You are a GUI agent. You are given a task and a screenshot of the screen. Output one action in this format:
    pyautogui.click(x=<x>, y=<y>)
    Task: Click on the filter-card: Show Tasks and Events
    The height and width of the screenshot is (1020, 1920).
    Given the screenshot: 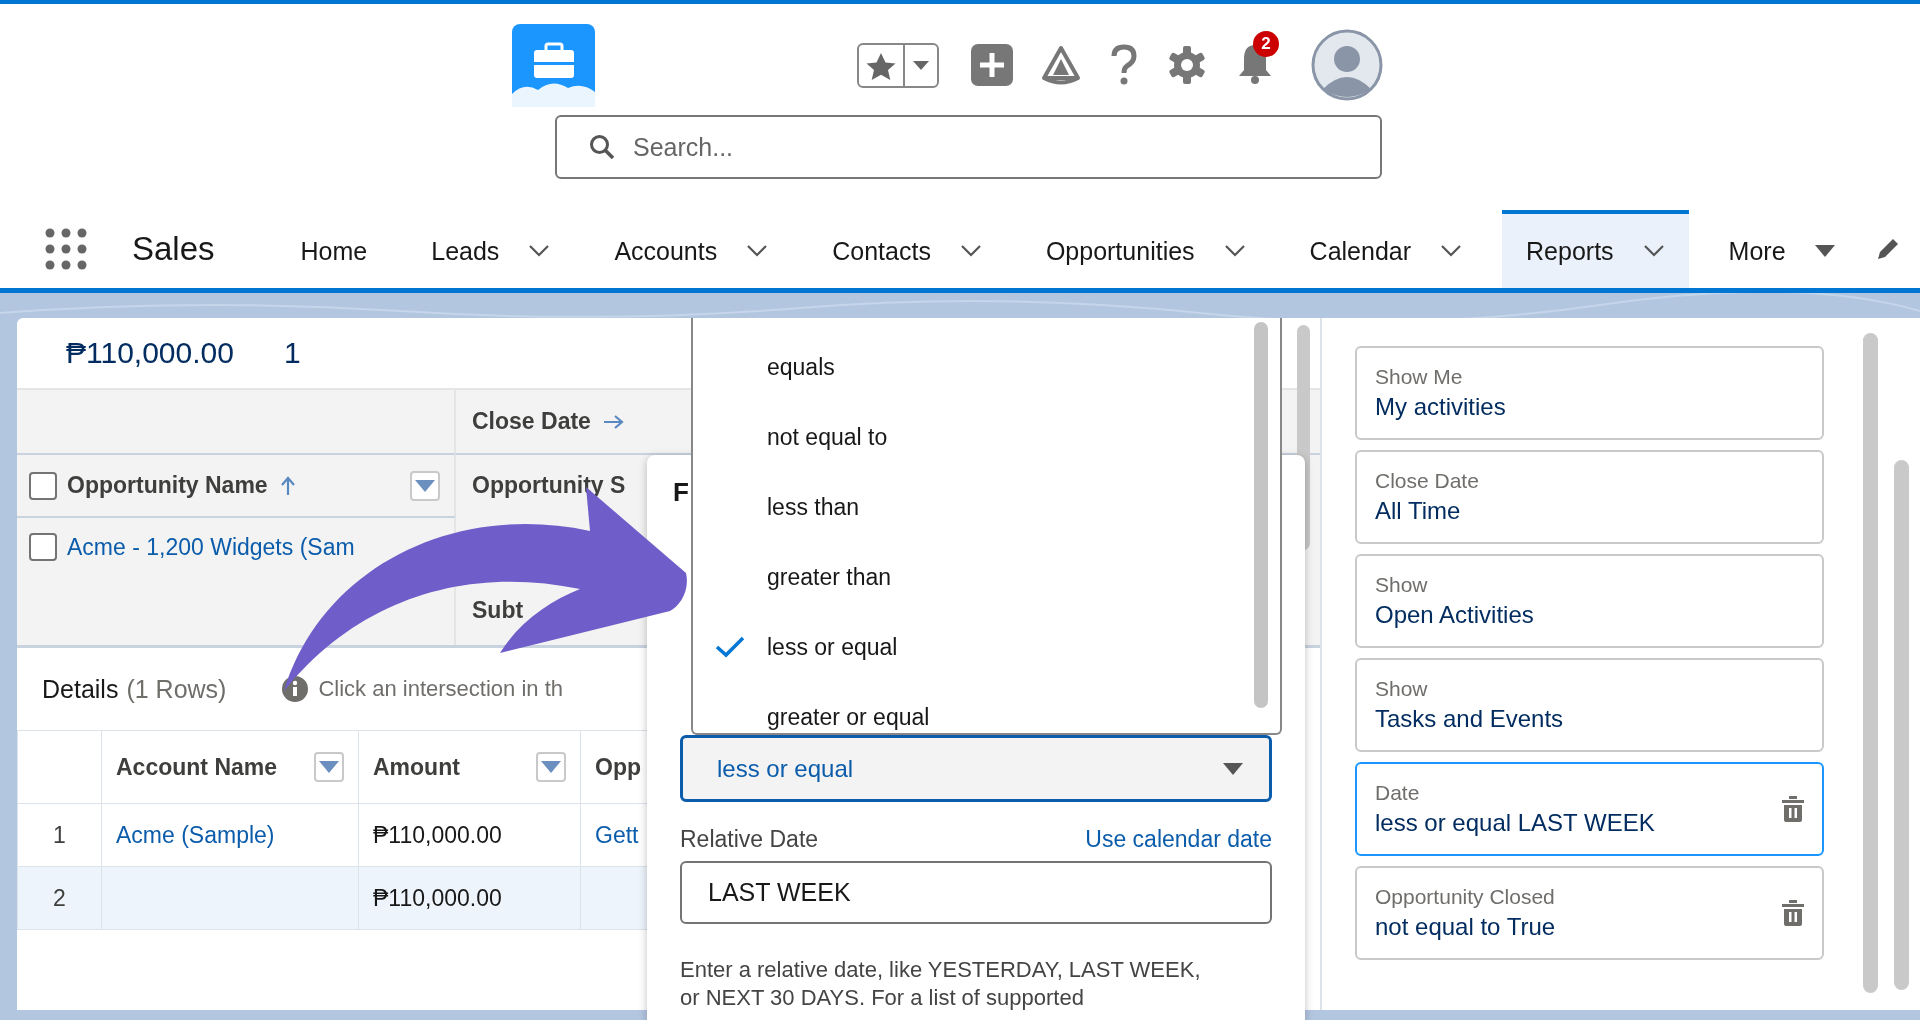 What is the action you would take?
    pyautogui.click(x=1589, y=705)
    